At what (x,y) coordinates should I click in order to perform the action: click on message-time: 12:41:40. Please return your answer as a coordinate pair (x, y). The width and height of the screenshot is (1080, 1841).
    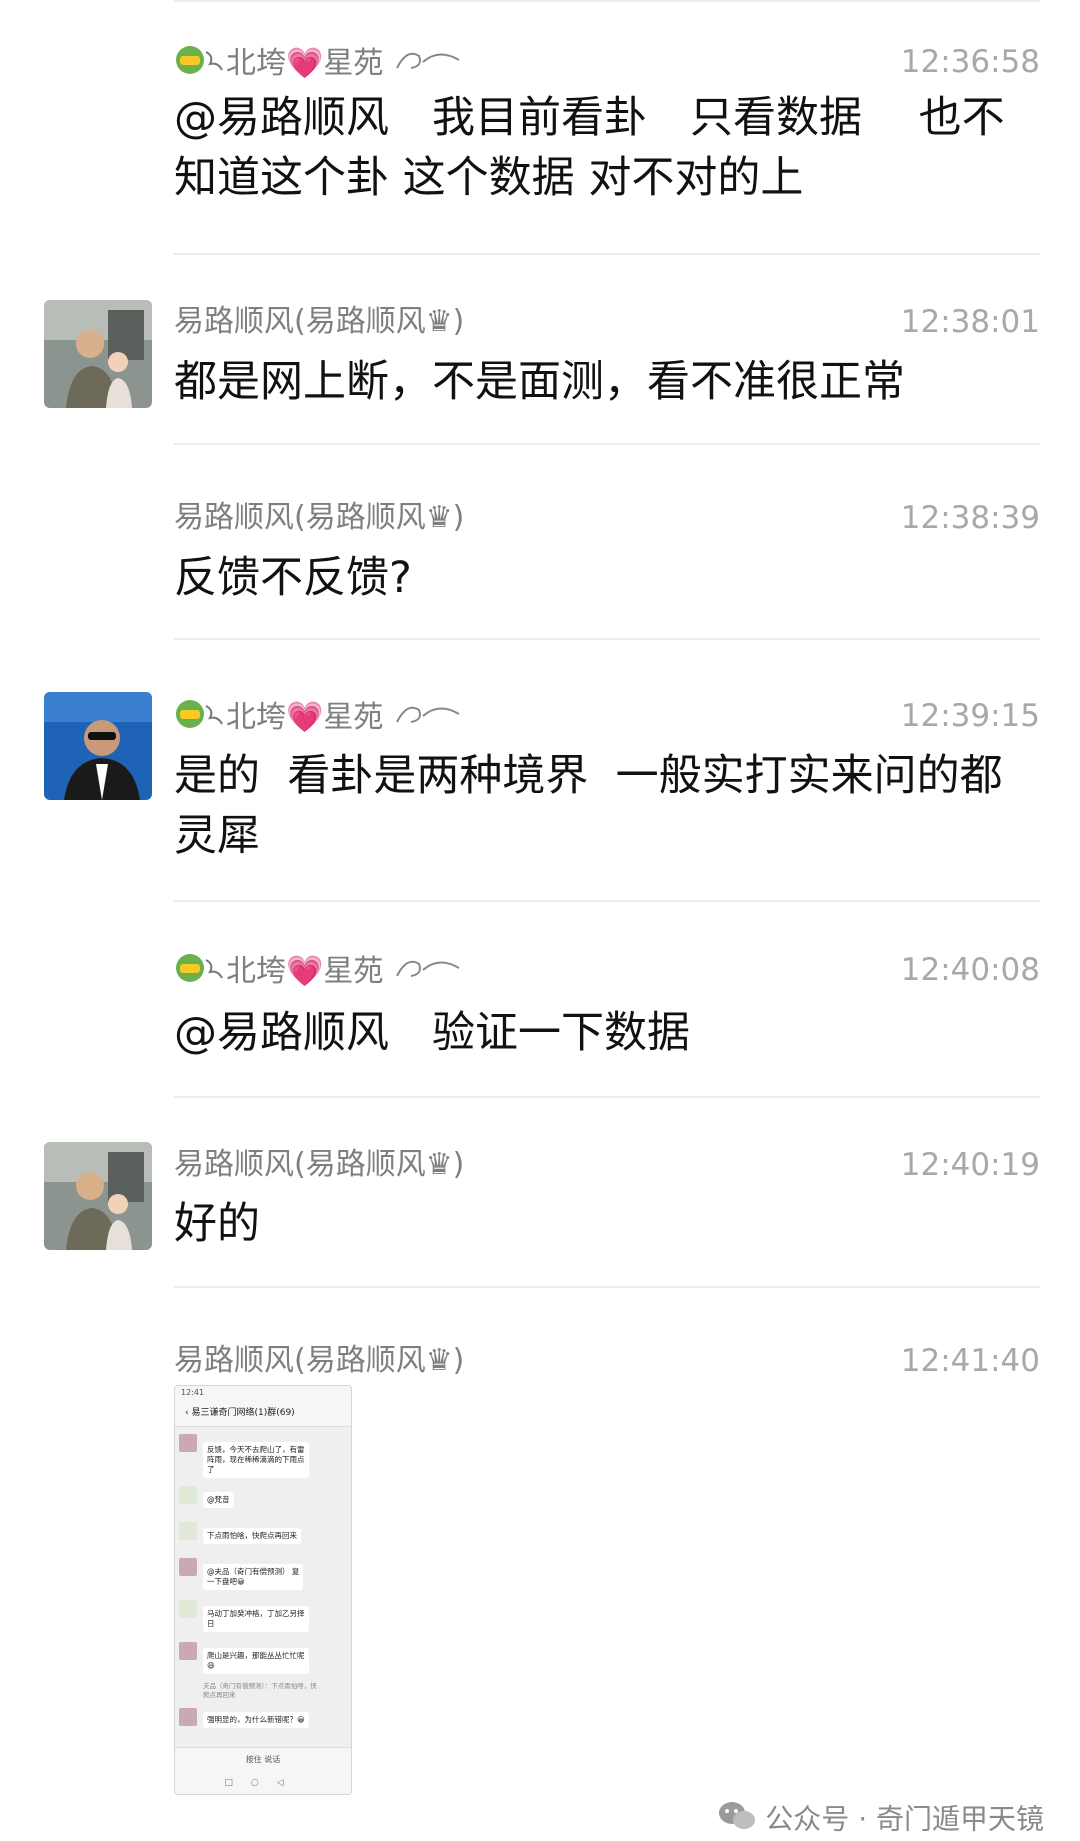
    Looking at the image, I should click on (970, 1361).